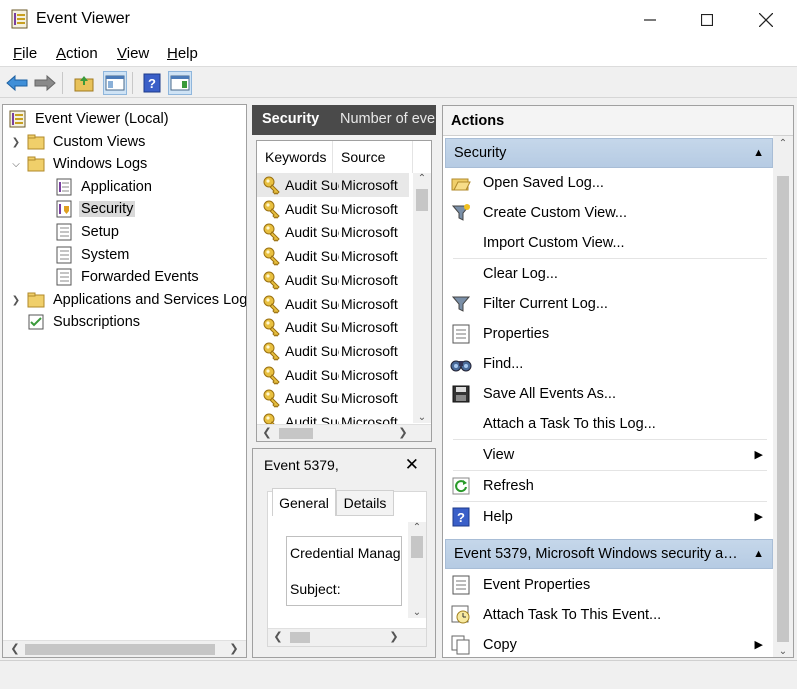 This screenshot has width=797, height=689. Describe the element at coordinates (152, 83) in the screenshot. I see `help-button: ?` at that location.